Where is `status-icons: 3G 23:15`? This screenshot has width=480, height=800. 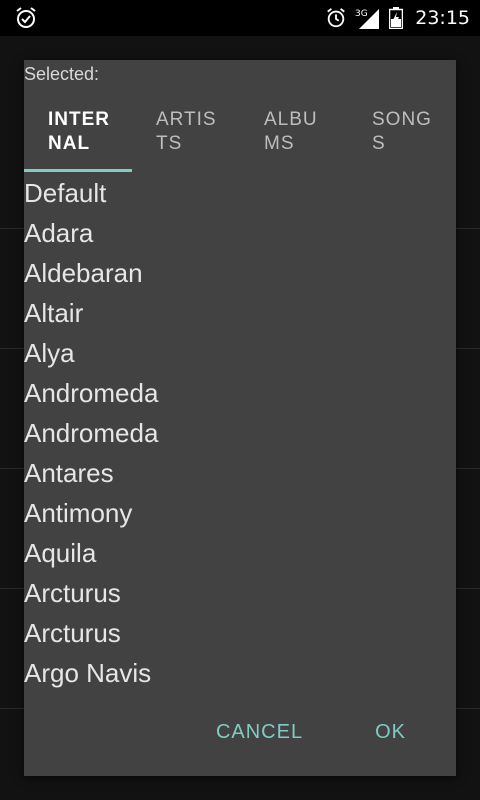 status-icons: 3G 23:15 is located at coordinates (397, 18).